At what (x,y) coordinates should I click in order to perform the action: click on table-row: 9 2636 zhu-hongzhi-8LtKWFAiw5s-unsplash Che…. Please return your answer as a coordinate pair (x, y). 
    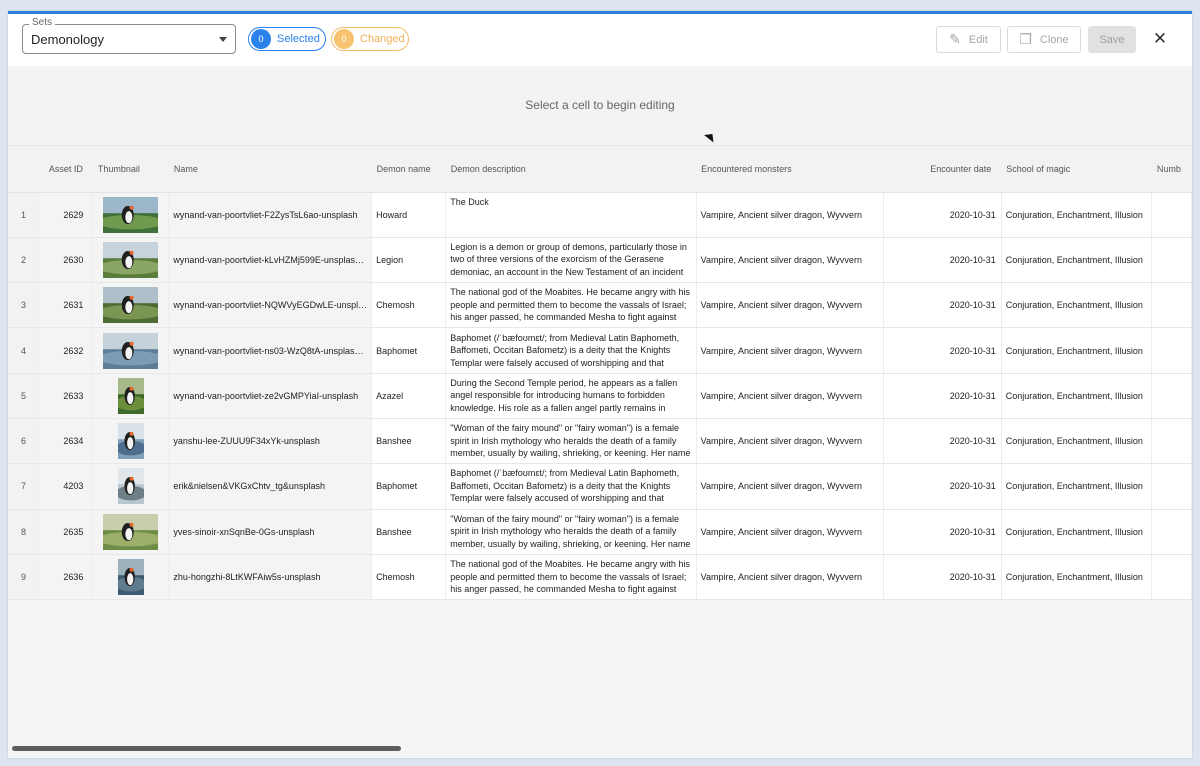
    Looking at the image, I should click on (600, 577).